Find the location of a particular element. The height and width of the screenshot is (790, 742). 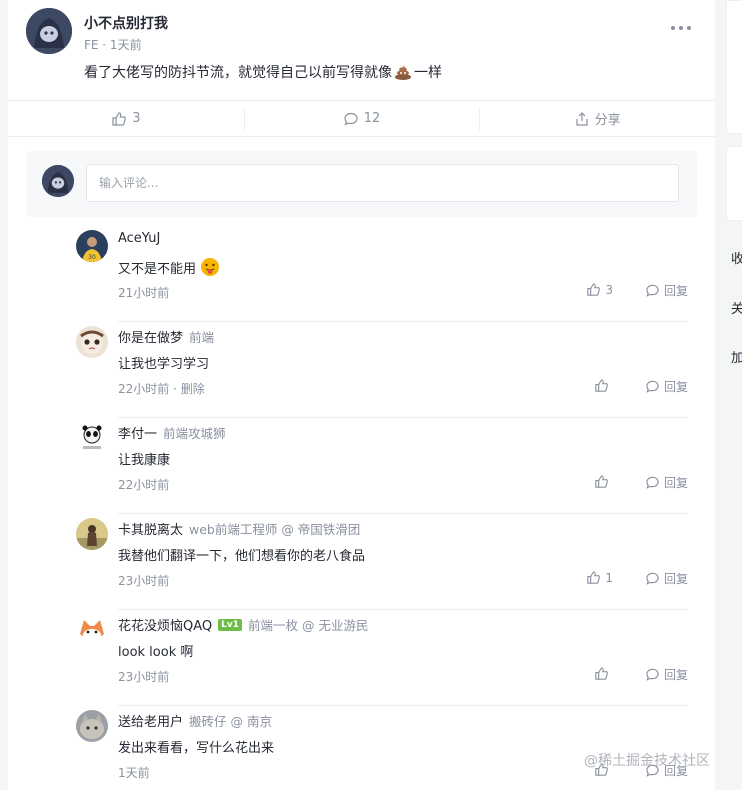

comment-time: 21小时前 is located at coordinates (144, 293).